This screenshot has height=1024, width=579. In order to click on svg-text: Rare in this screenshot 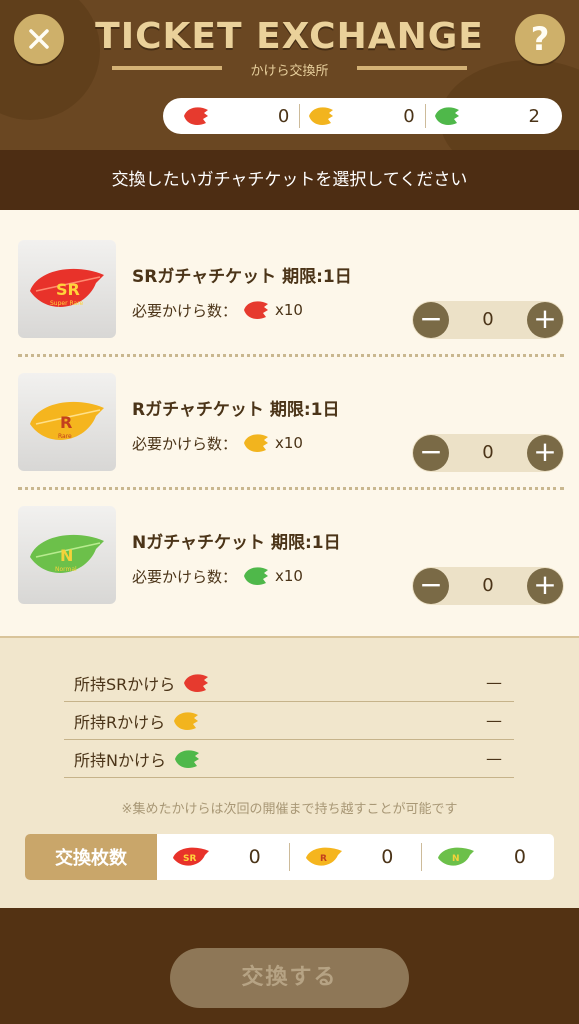, I will do `click(65, 436)`.